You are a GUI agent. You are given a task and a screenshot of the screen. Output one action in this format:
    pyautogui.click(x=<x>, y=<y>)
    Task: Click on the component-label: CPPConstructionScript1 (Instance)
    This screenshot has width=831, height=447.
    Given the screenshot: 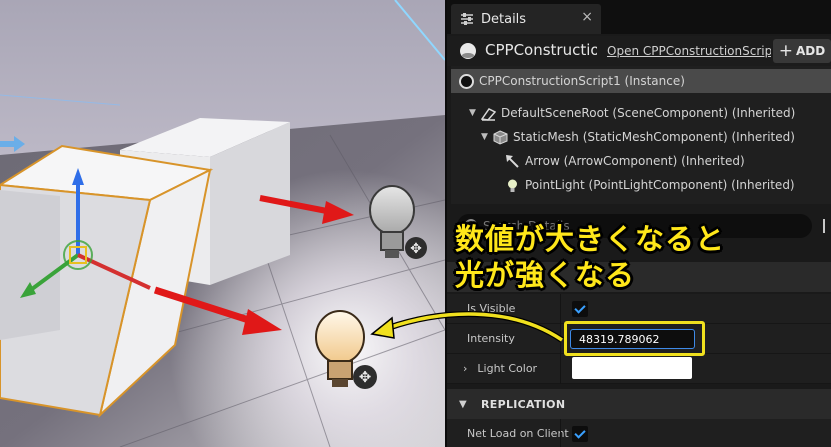 What is the action you would take?
    pyautogui.click(x=582, y=81)
    